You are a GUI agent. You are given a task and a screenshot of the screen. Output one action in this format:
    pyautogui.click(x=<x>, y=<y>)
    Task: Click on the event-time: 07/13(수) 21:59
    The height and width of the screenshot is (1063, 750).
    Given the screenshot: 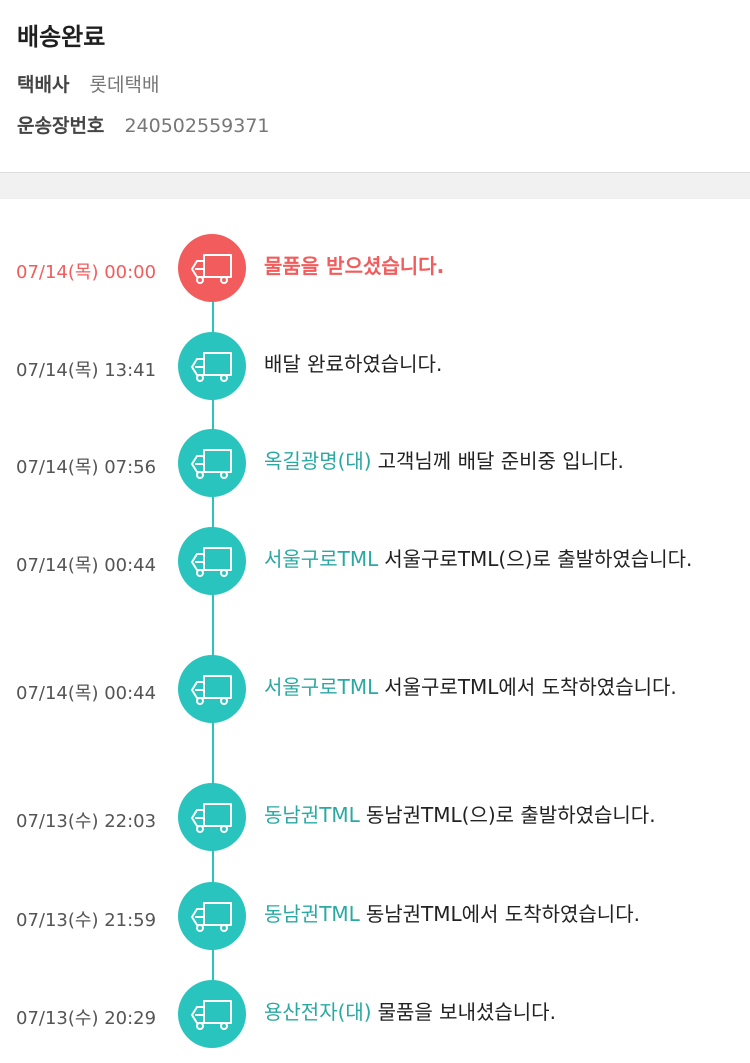 What is the action you would take?
    pyautogui.click(x=86, y=920)
    